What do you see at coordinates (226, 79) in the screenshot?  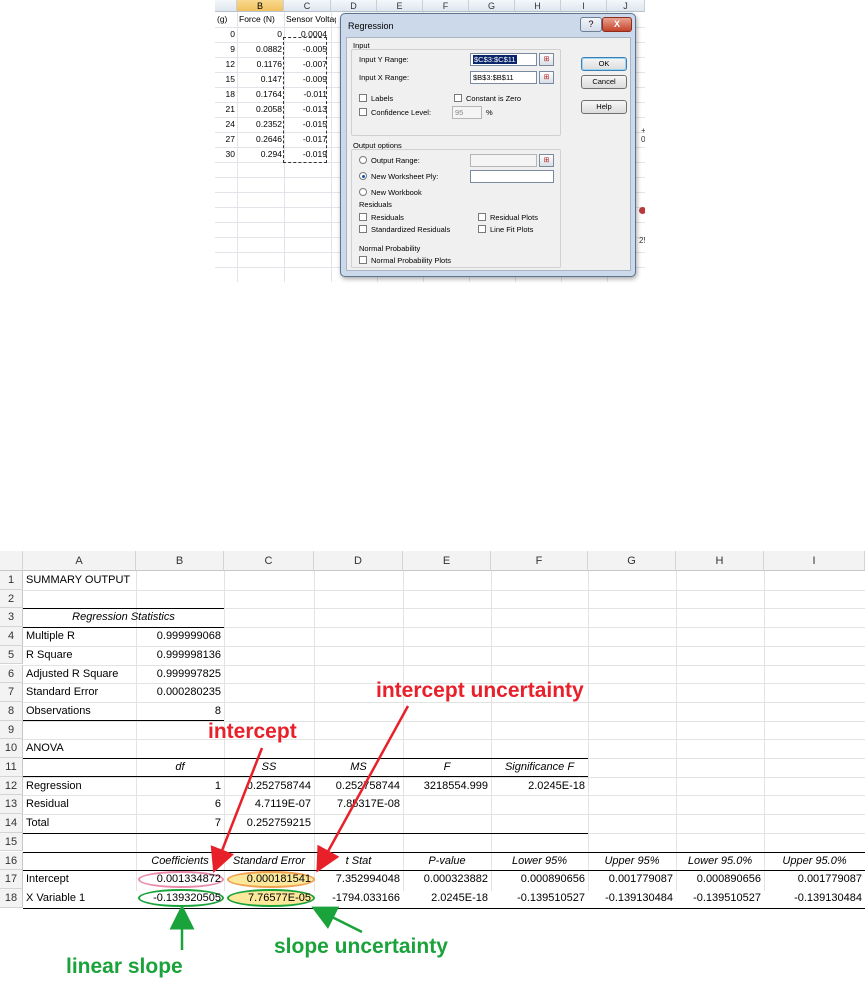 I see `cell-mass: 15` at bounding box center [226, 79].